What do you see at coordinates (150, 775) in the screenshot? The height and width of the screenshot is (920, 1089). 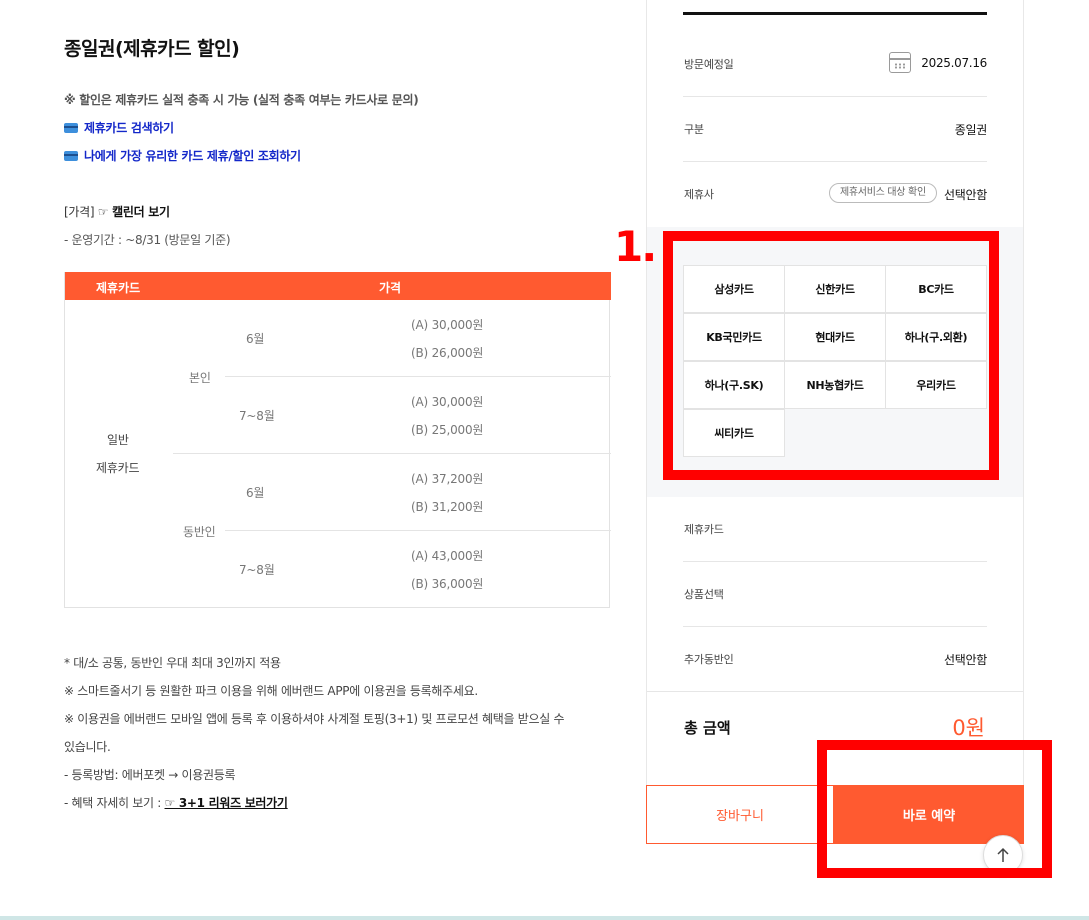 I see `footnote: - 등록방법: 에버포켓 → 이용권등록` at bounding box center [150, 775].